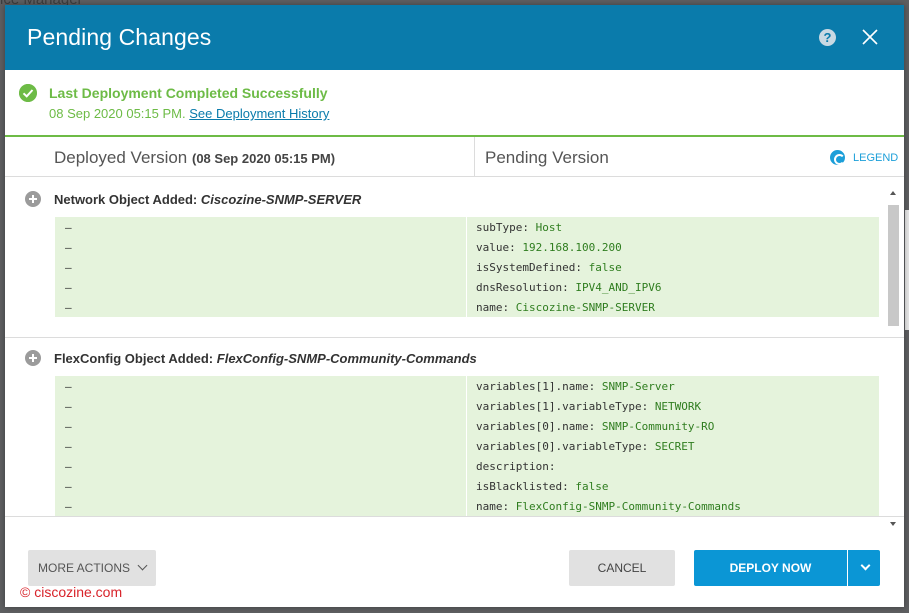 The height and width of the screenshot is (613, 909). I want to click on success-check-icon, so click(28, 93).